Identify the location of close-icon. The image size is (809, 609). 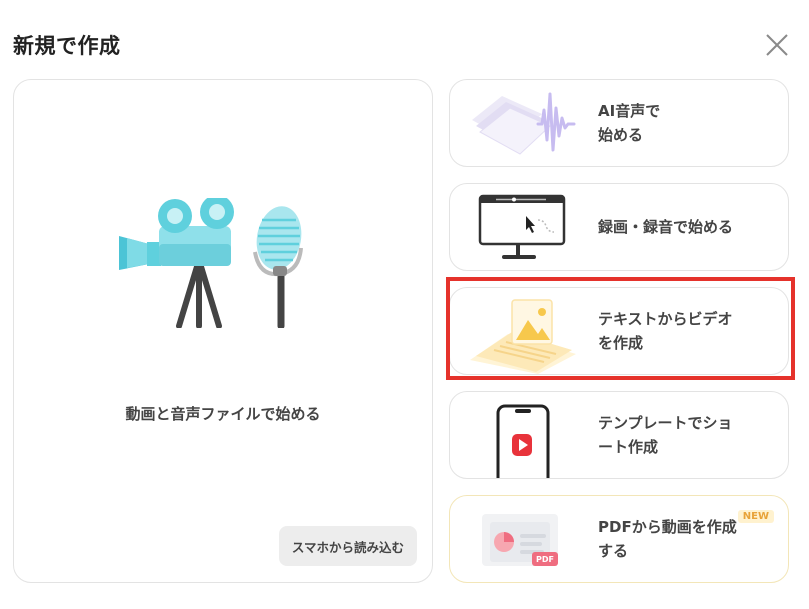
(777, 45).